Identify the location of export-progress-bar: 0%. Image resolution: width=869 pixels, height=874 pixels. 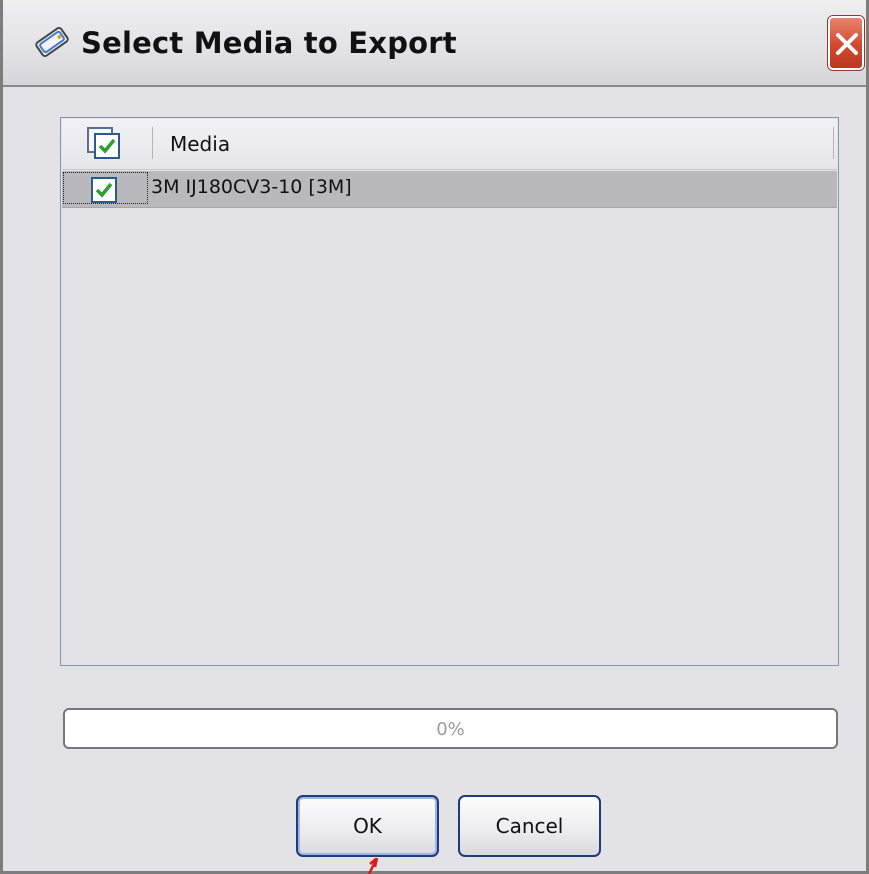
(450, 728).